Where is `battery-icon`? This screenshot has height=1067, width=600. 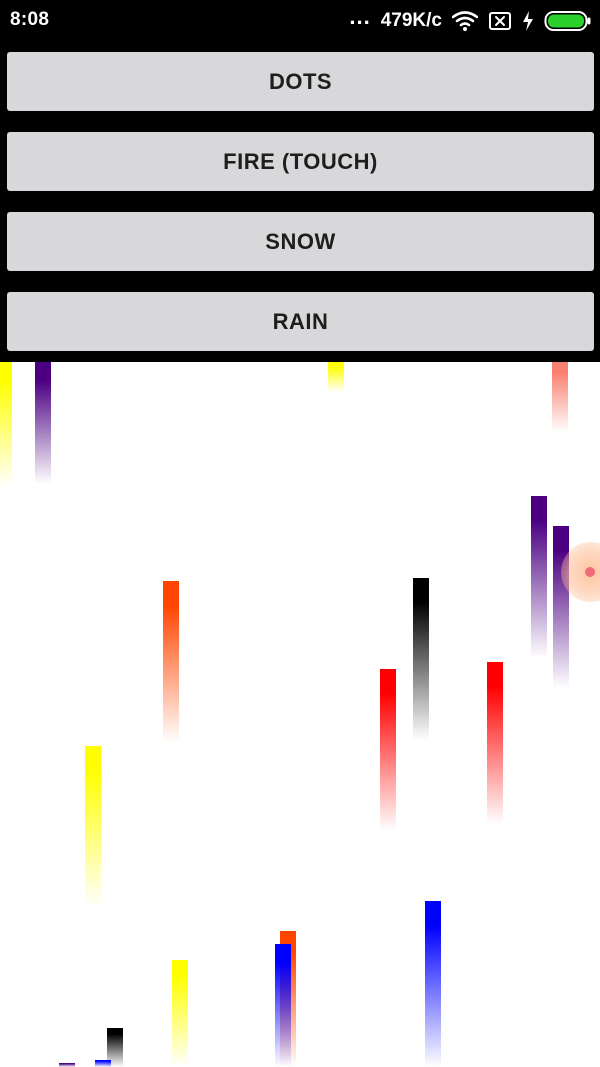
battery-icon is located at coordinates (568, 21).